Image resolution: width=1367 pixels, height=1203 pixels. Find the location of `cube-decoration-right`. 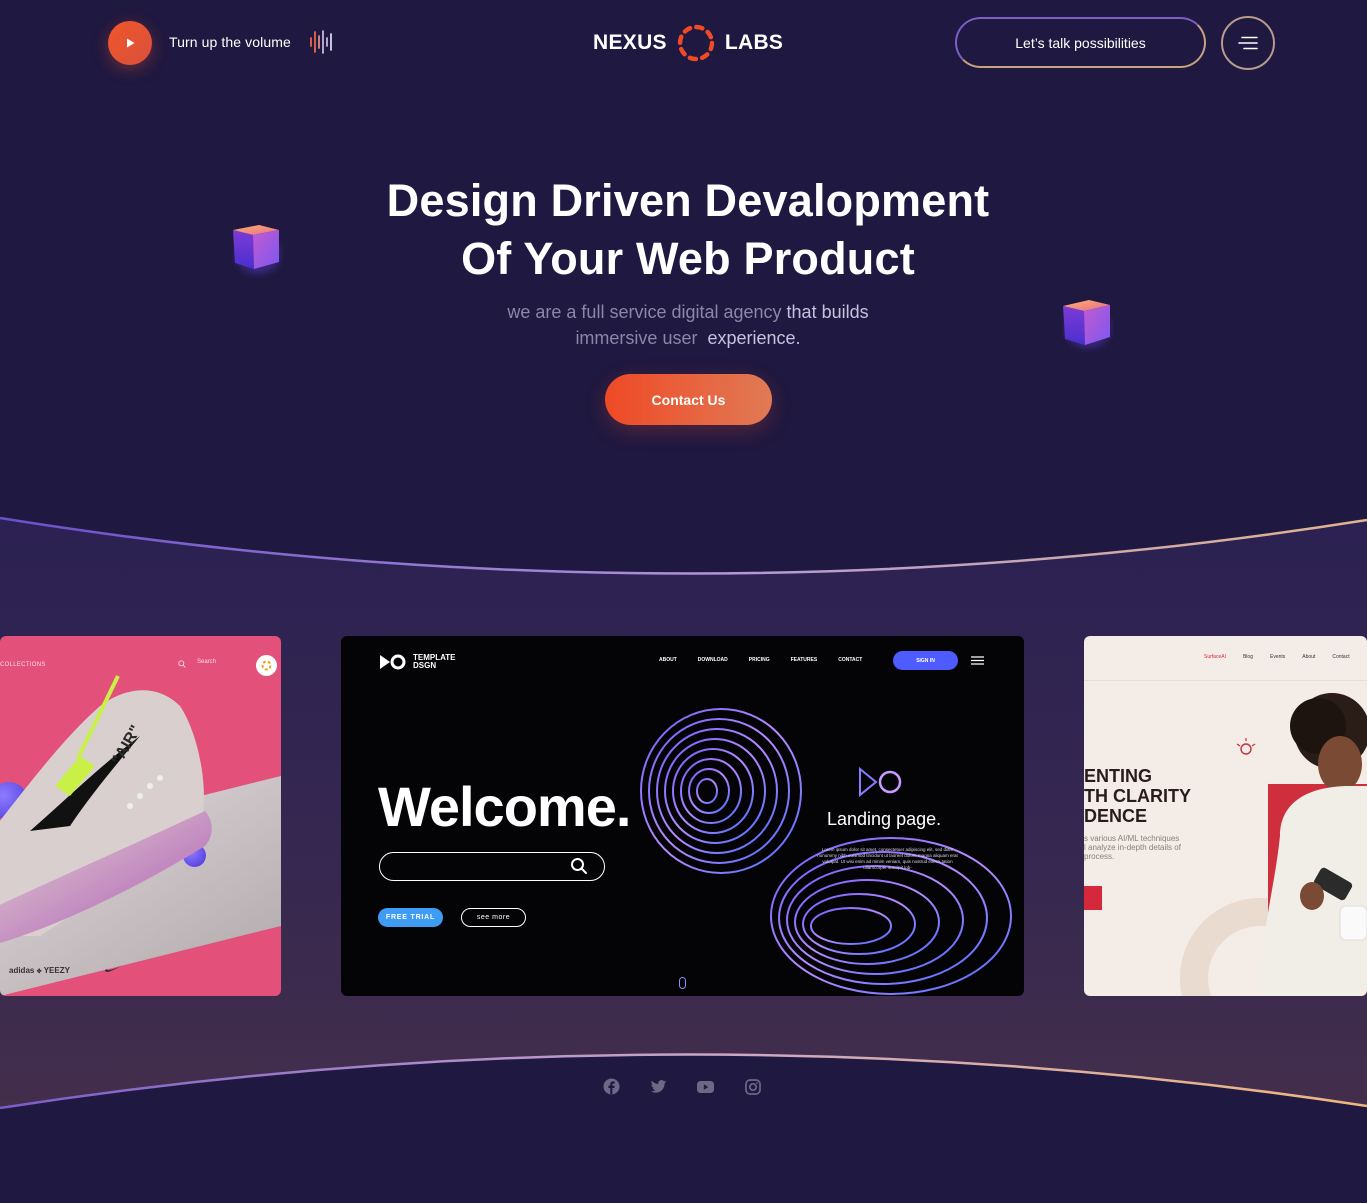

cube-decoration-right is located at coordinates (1086, 324).